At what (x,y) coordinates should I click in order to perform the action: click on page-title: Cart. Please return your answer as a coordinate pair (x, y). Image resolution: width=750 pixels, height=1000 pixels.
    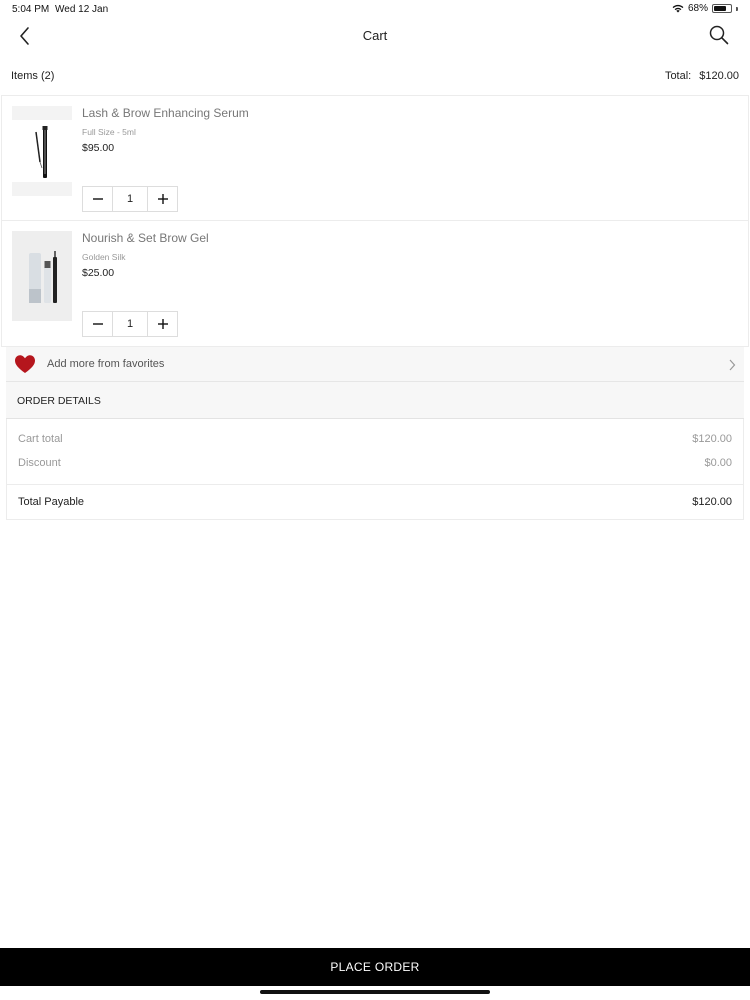
    Looking at the image, I should click on (375, 35).